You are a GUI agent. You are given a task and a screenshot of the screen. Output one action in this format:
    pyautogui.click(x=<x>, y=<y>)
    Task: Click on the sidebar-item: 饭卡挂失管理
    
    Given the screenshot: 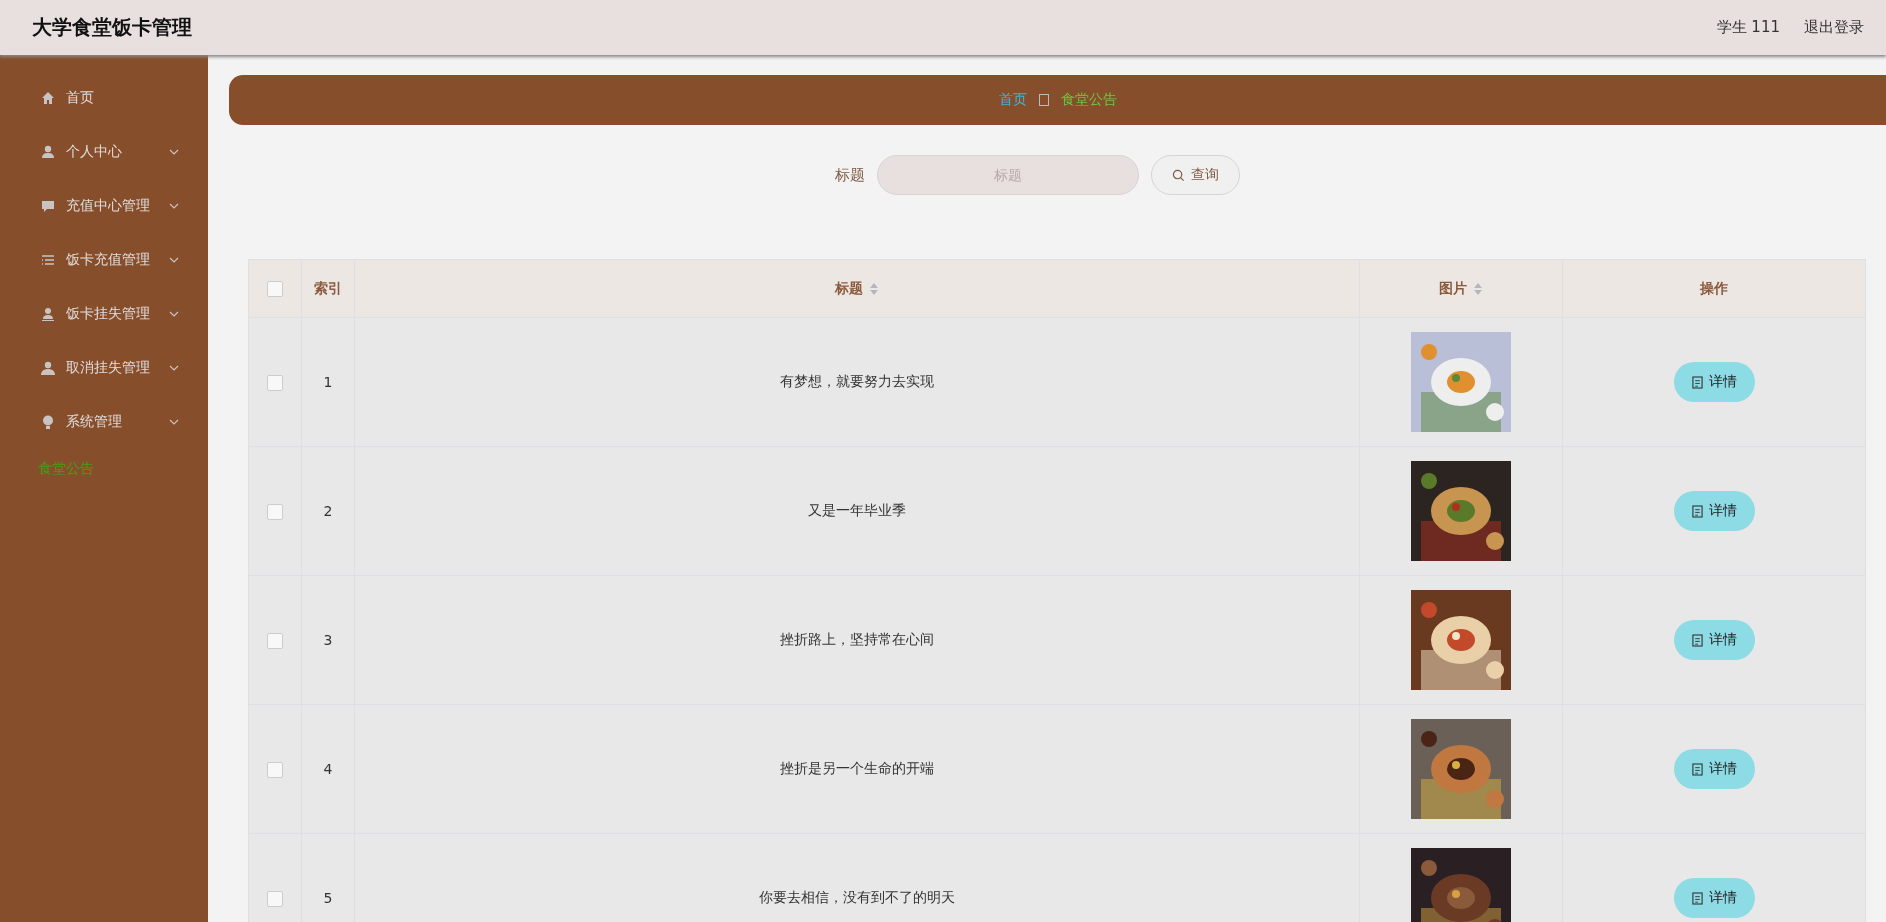 What is the action you would take?
    pyautogui.click(x=104, y=314)
    